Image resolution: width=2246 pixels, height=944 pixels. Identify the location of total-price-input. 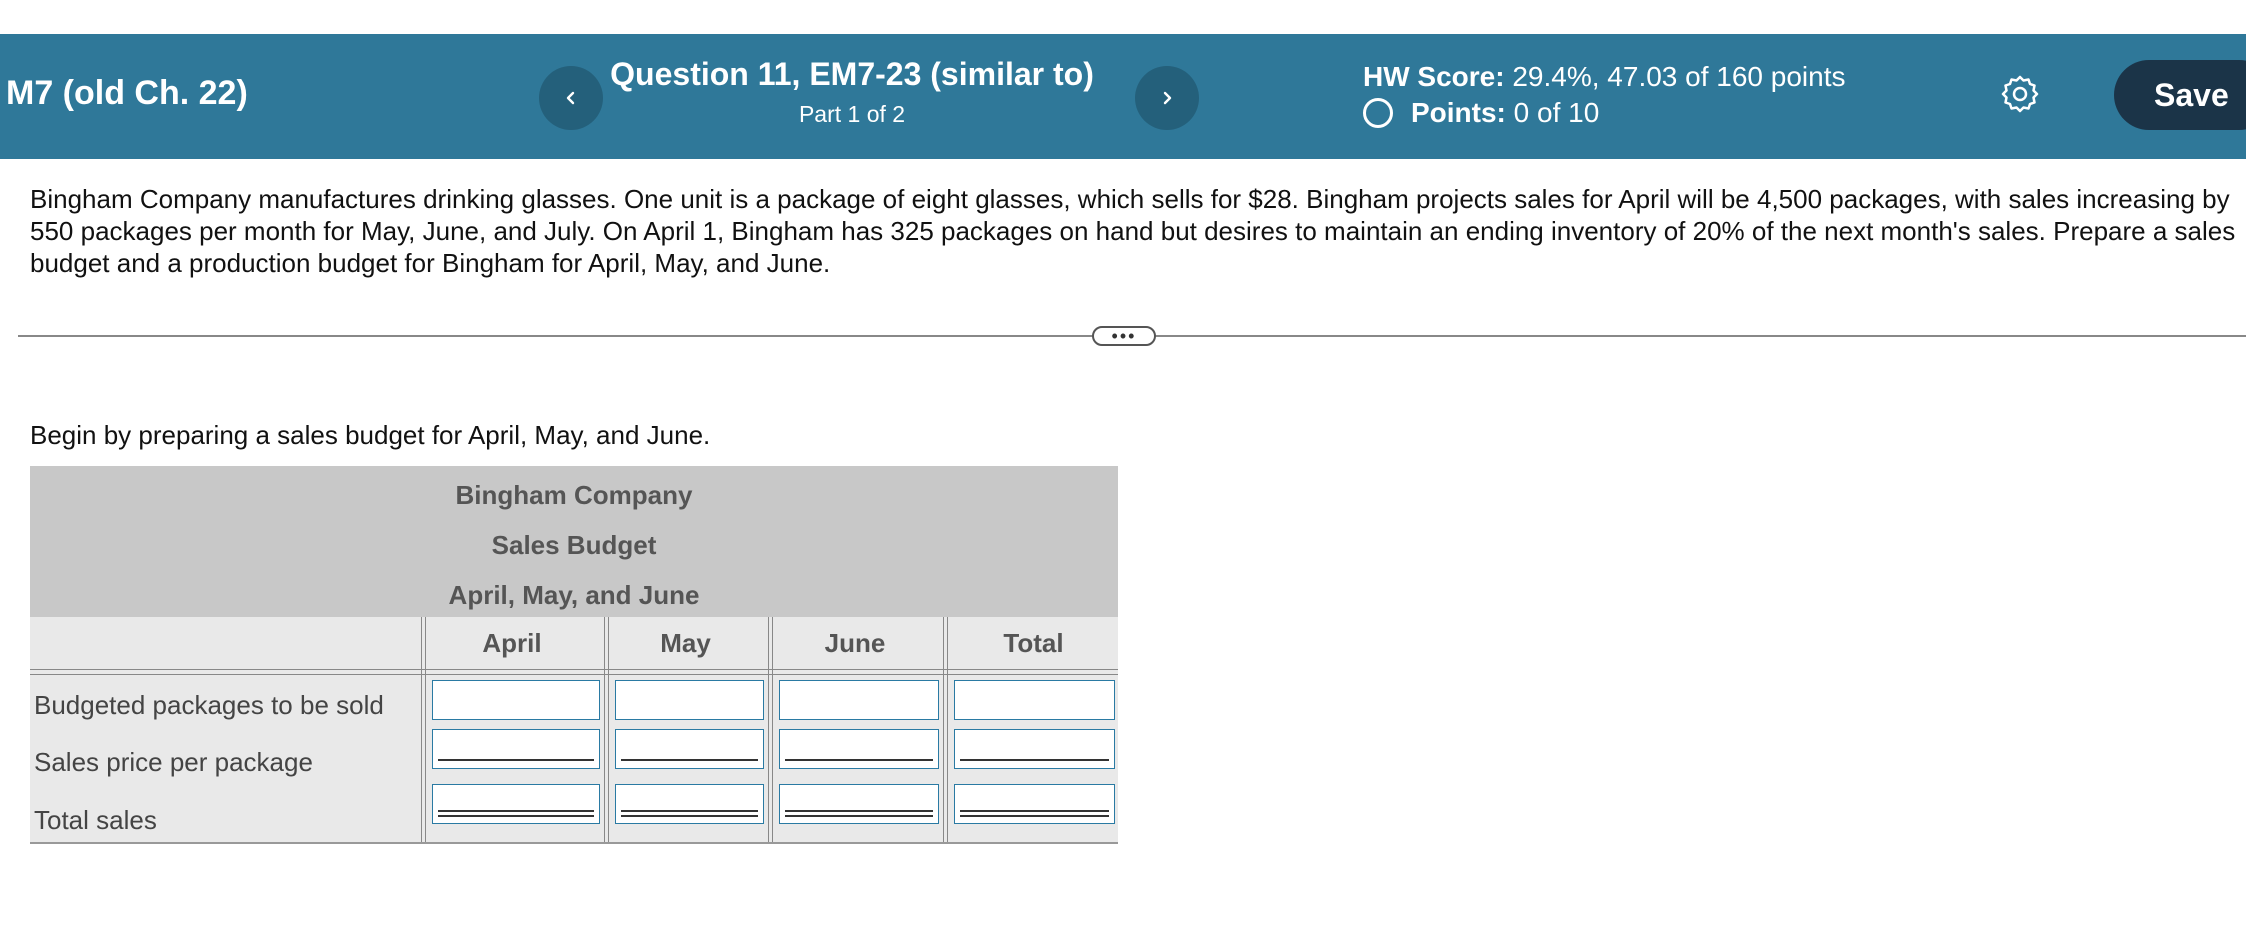
(1034, 749).